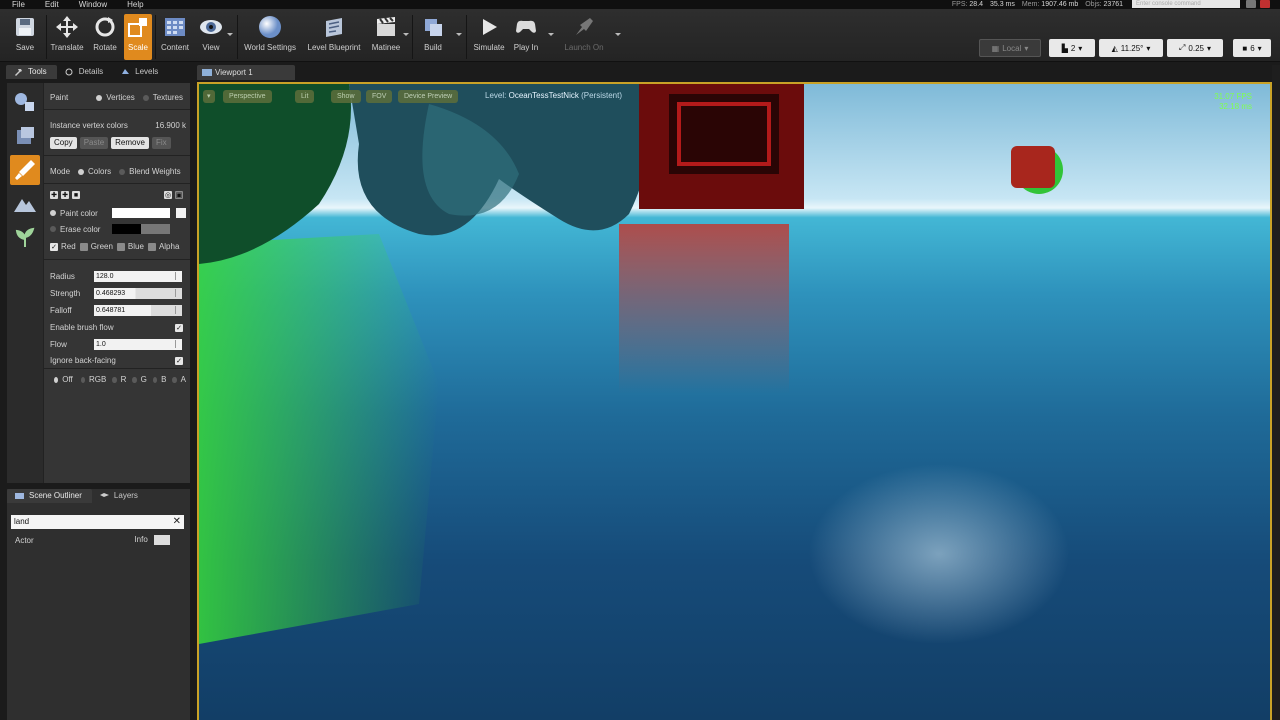 The height and width of the screenshot is (720, 1280). Describe the element at coordinates (179, 327) in the screenshot. I see `enable-flow-checkbox: ✓` at that location.